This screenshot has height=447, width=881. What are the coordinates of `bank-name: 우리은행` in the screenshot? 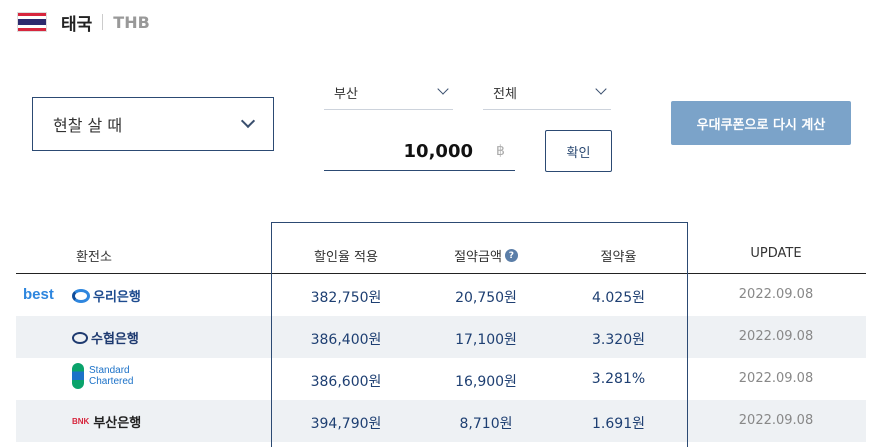 It's located at (117, 297).